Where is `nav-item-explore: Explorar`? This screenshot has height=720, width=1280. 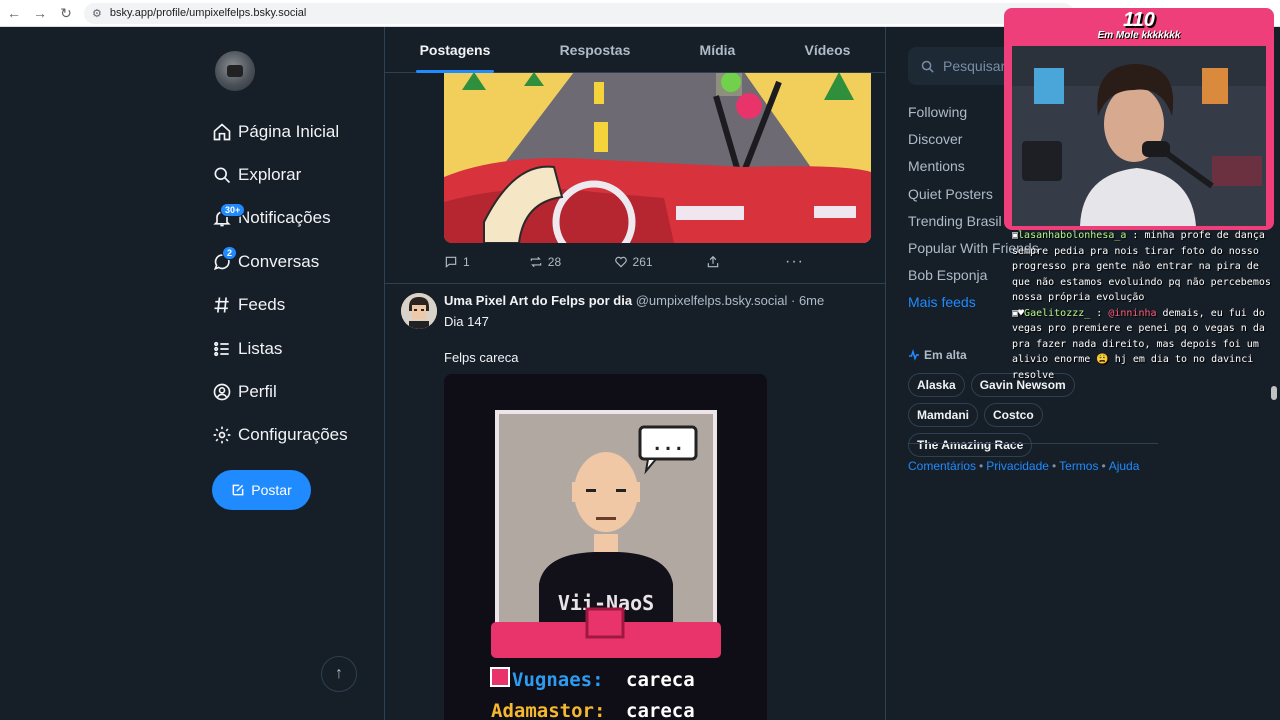 nav-item-explore: Explorar is located at coordinates (280, 174).